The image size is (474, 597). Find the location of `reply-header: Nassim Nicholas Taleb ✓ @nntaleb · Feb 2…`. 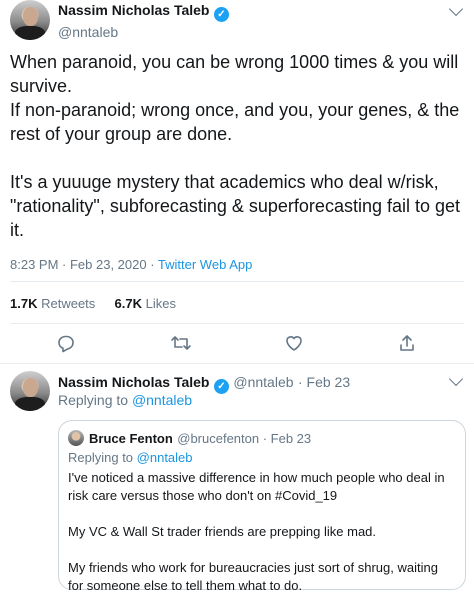

reply-header: Nassim Nicholas Taleb ✓ @nntaleb · Feb 2… is located at coordinates (248, 384).